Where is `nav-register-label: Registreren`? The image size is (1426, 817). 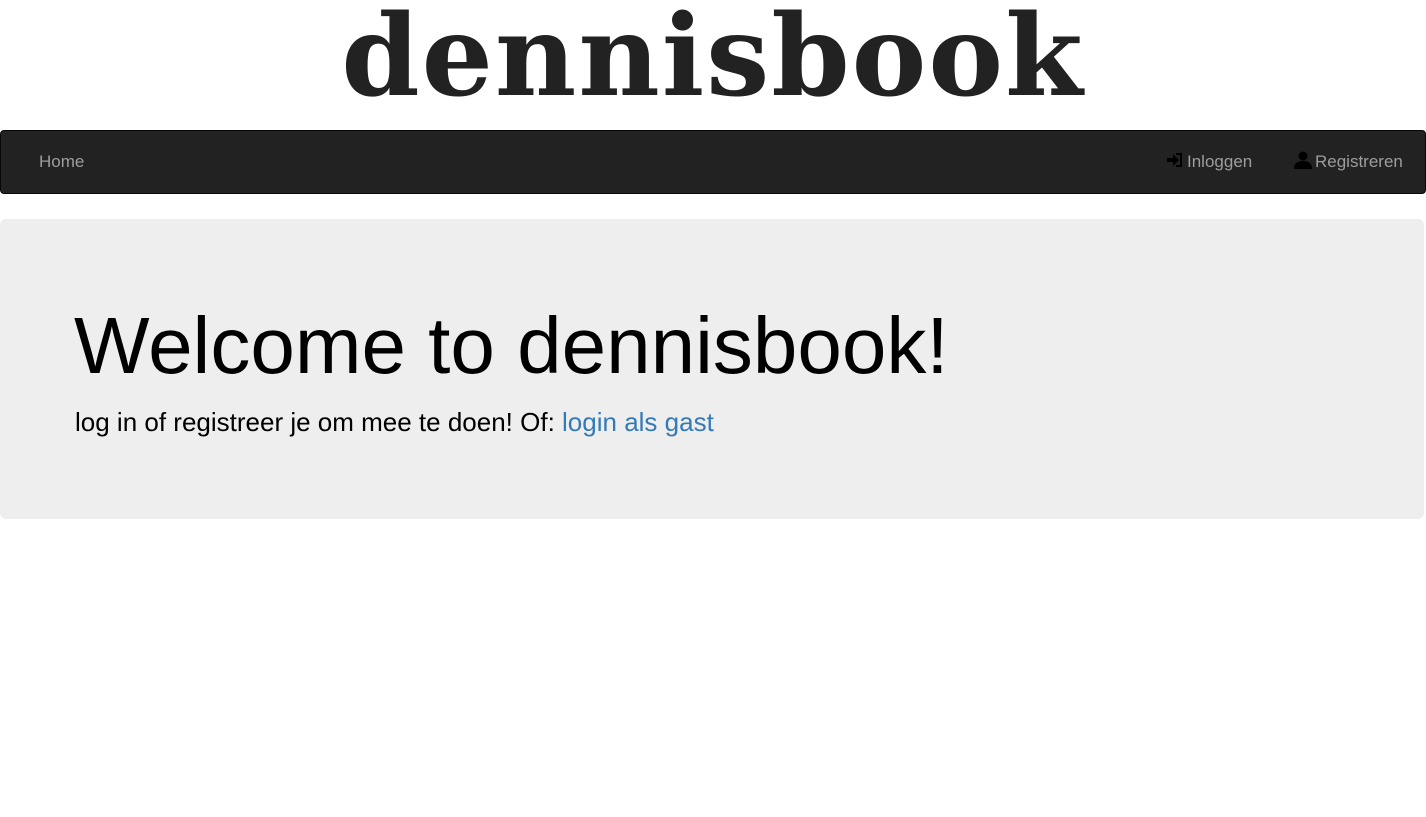 nav-register-label: Registreren is located at coordinates (1359, 161).